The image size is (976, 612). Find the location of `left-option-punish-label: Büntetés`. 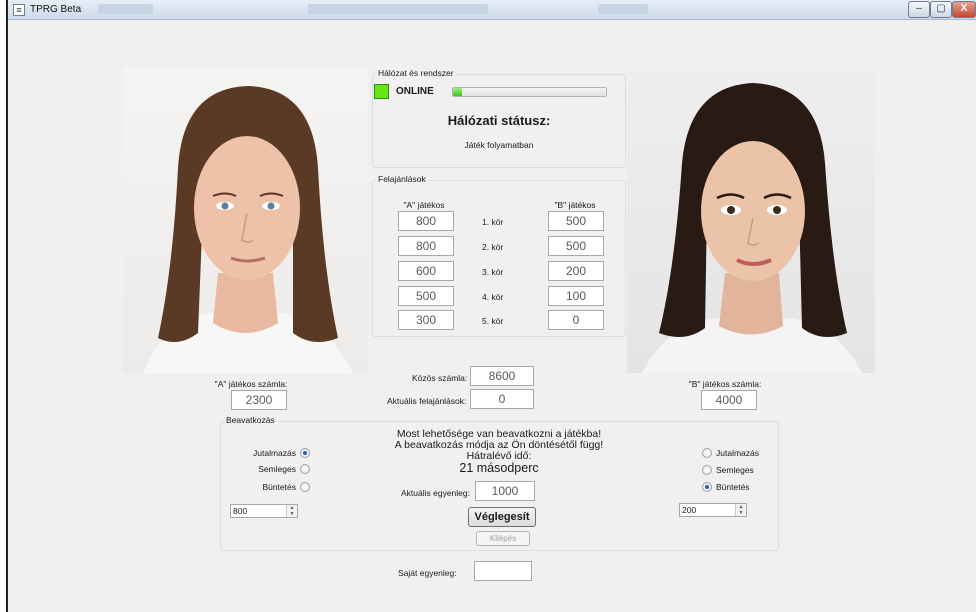

left-option-punish-label: Büntetés is located at coordinates (279, 487).